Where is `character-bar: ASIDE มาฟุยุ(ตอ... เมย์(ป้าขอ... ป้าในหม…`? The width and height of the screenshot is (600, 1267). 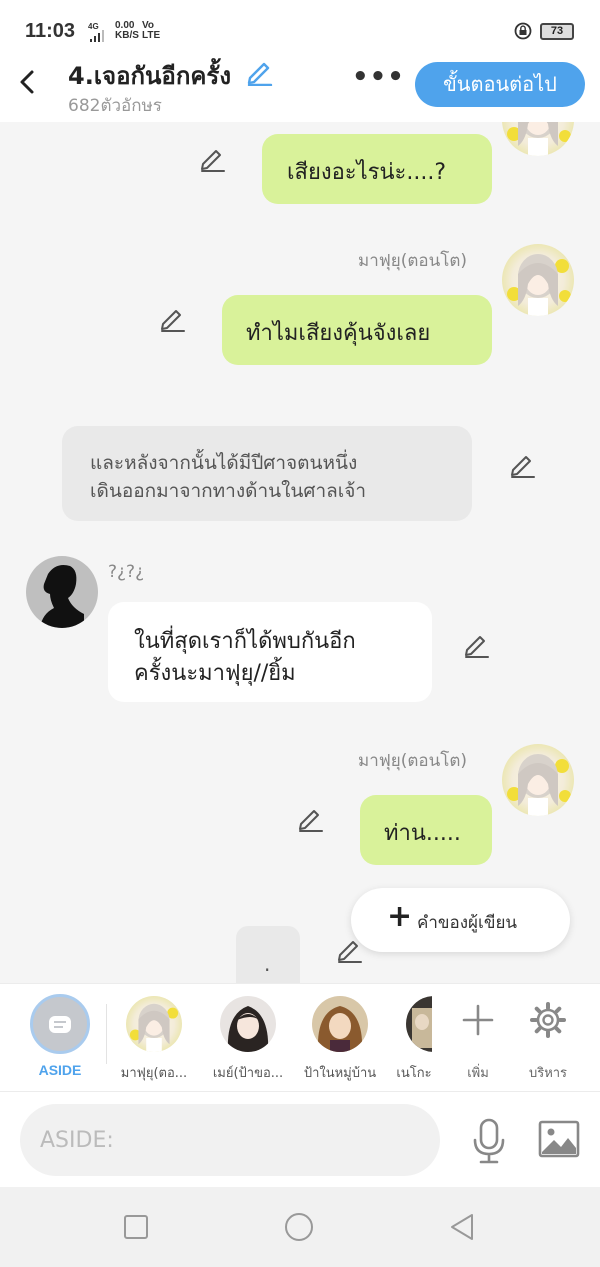 character-bar: ASIDE มาฟุยุ(ตอ... เมย์(ป้าขอ... ป้าในหม… is located at coordinates (300, 1037).